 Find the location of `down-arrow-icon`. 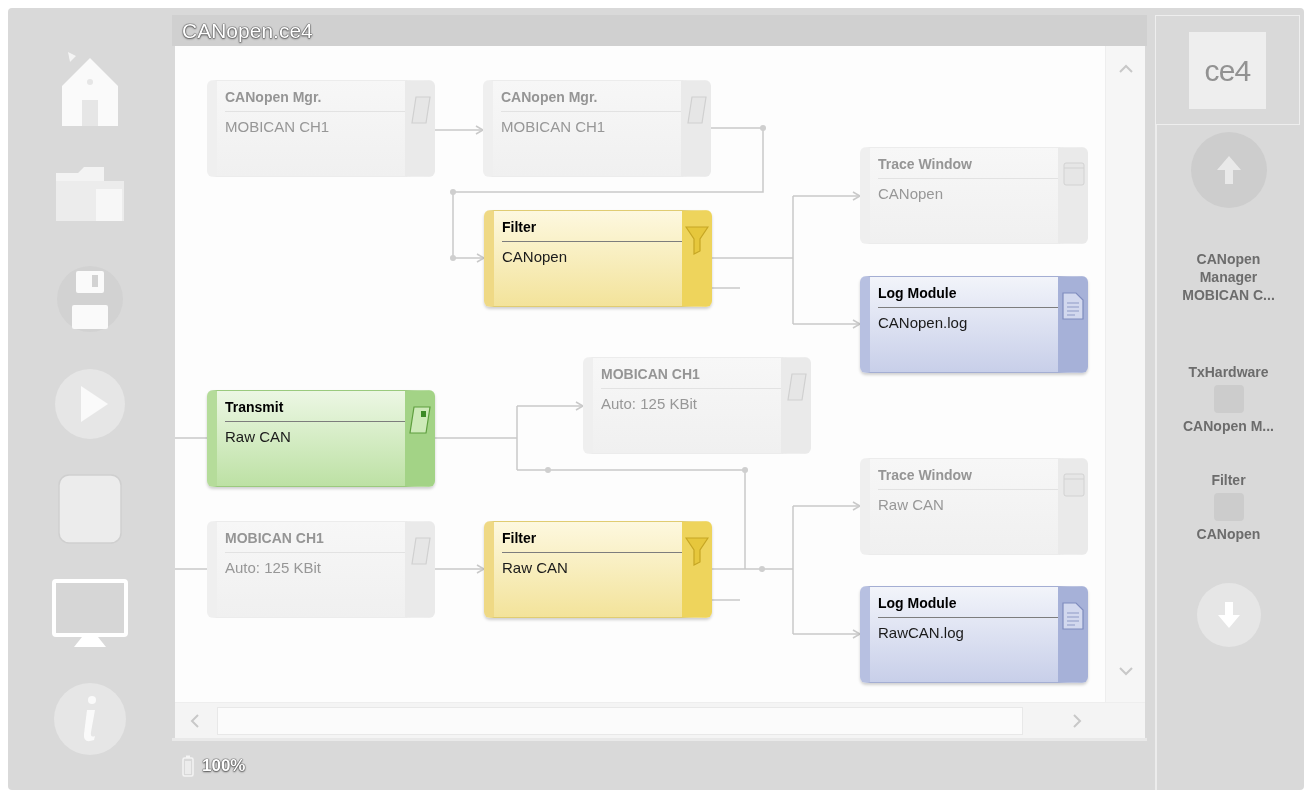

down-arrow-icon is located at coordinates (1228, 615).